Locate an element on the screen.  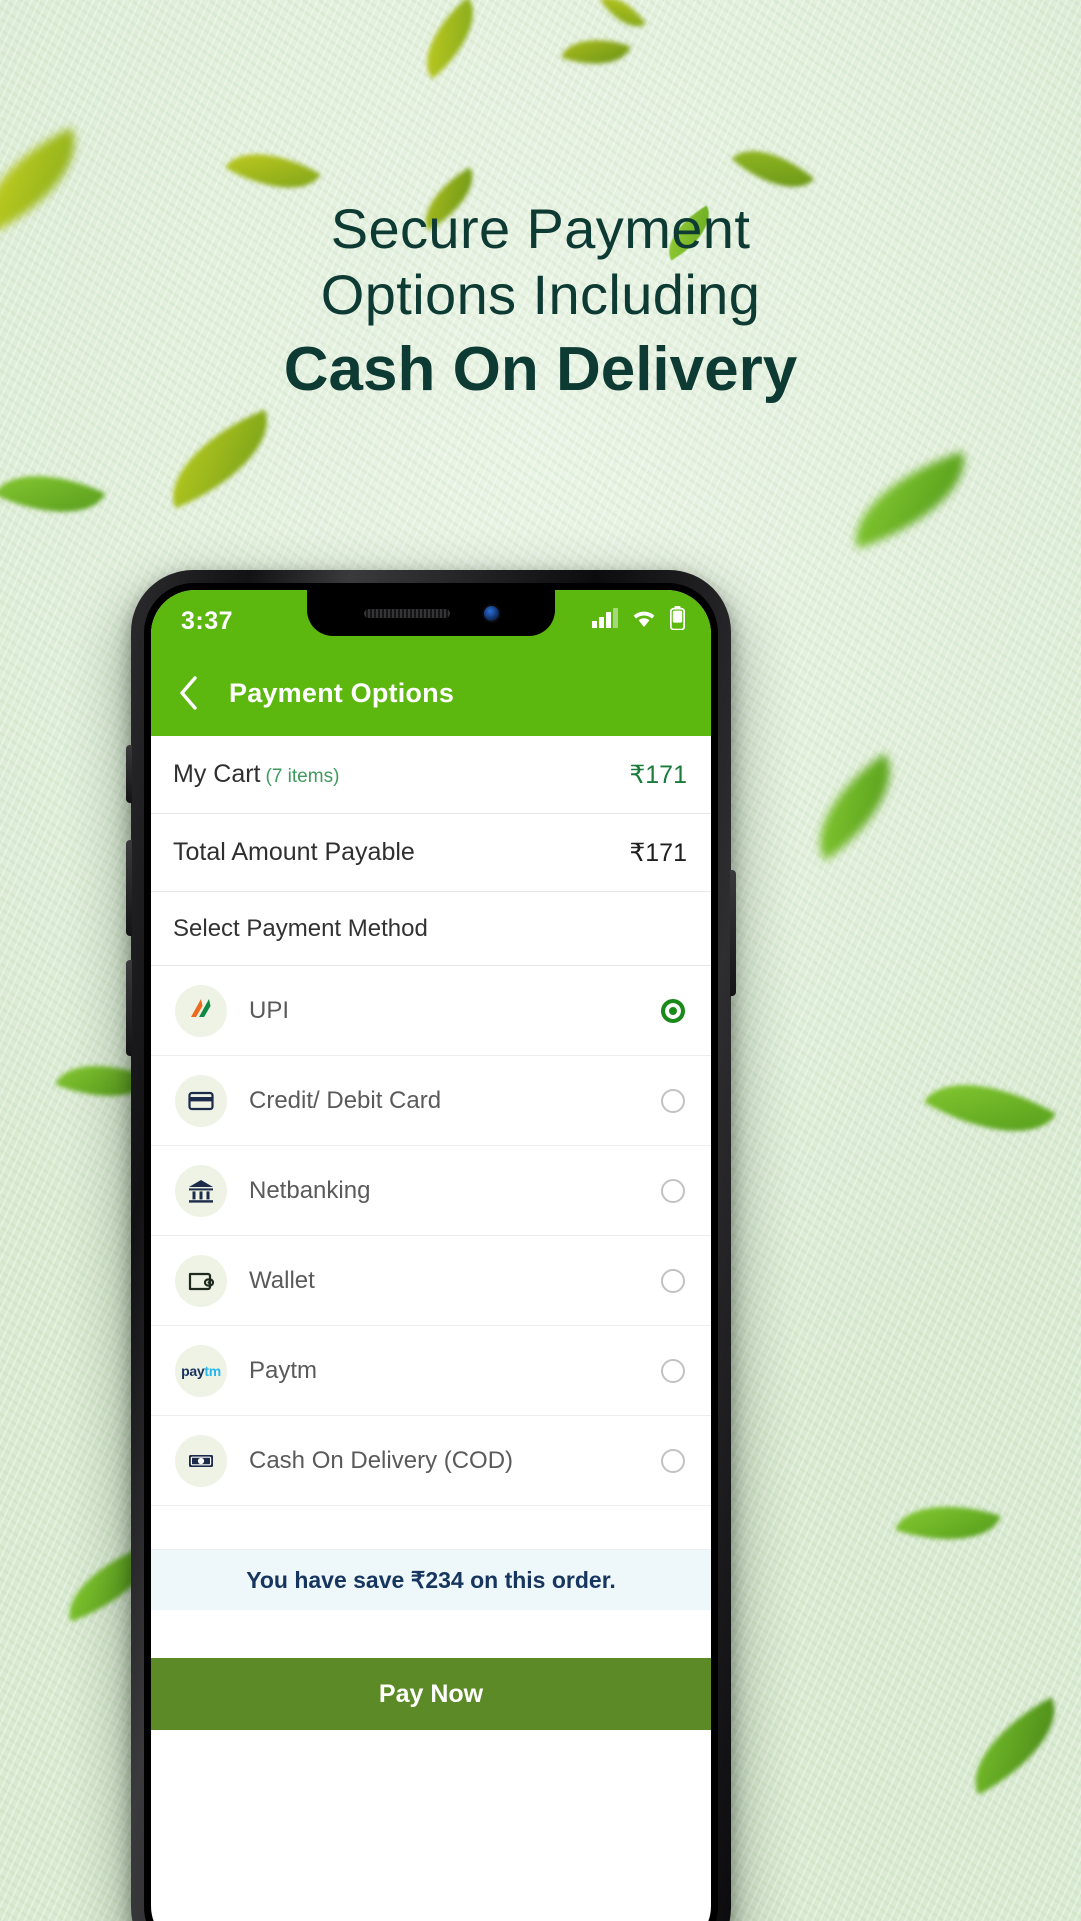
back-chevron-icon is located at coordinates (188, 693).